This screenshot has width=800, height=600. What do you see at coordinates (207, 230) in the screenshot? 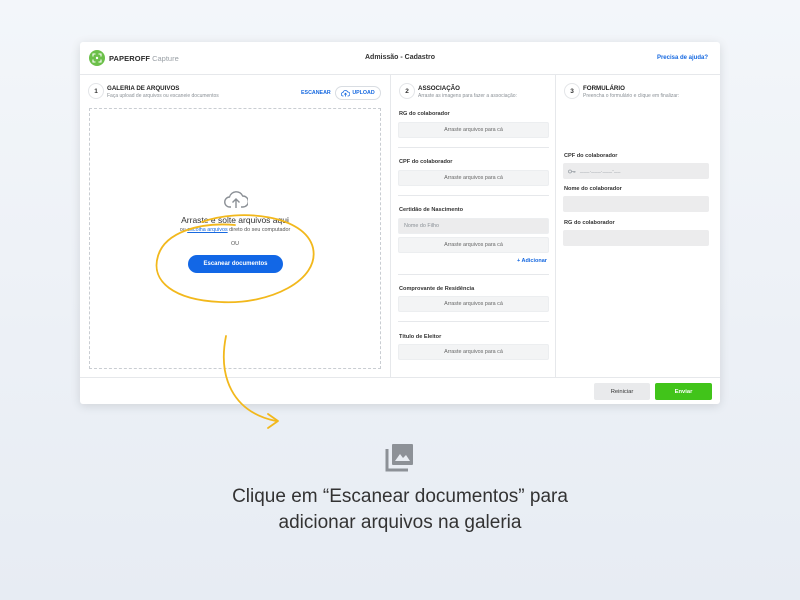
I see `choose-files-link: escolha arquivos` at bounding box center [207, 230].